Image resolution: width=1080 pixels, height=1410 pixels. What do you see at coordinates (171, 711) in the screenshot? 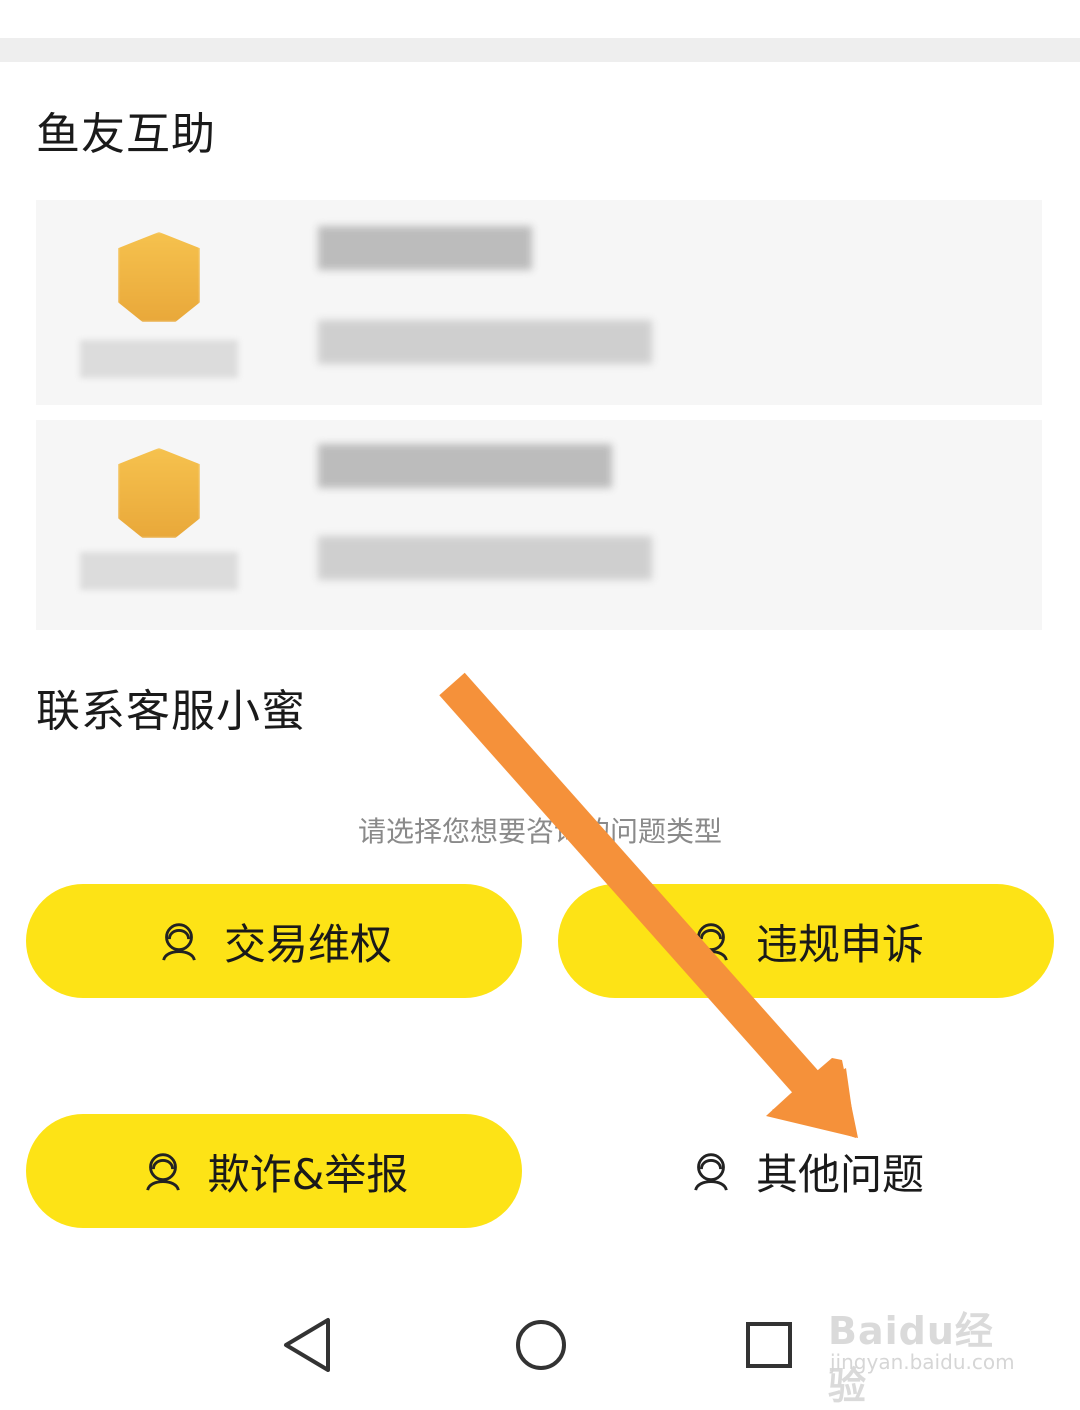
I see `contact-service-title: 联系客服小蜜` at bounding box center [171, 711].